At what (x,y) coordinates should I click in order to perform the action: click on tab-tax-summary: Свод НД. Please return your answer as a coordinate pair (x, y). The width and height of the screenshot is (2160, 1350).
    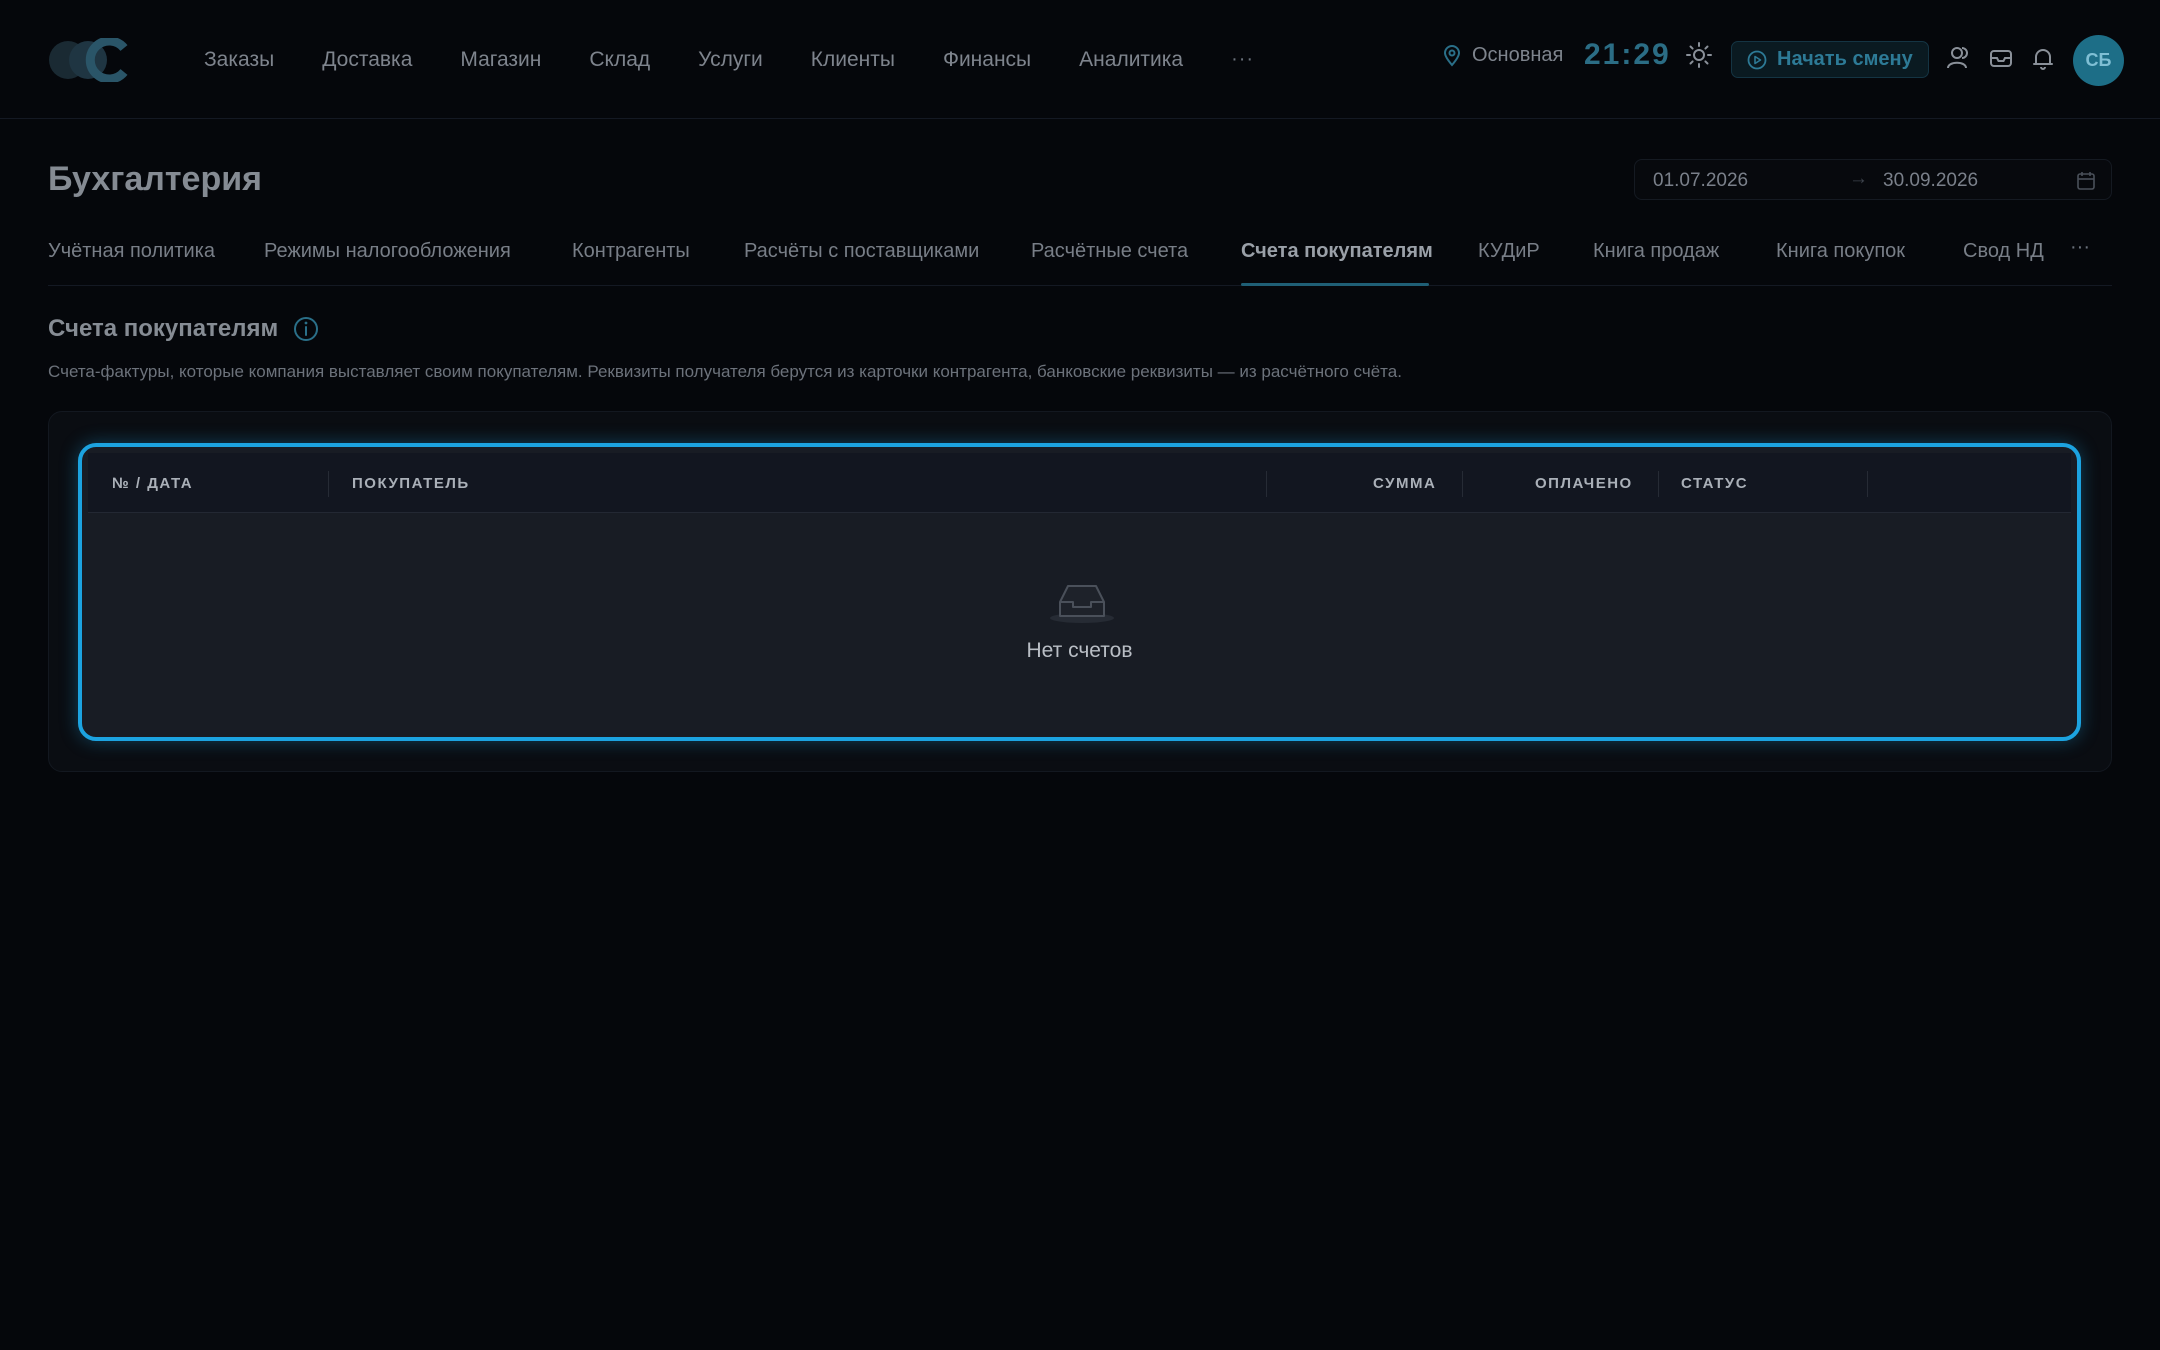
    Looking at the image, I should click on (2003, 251).